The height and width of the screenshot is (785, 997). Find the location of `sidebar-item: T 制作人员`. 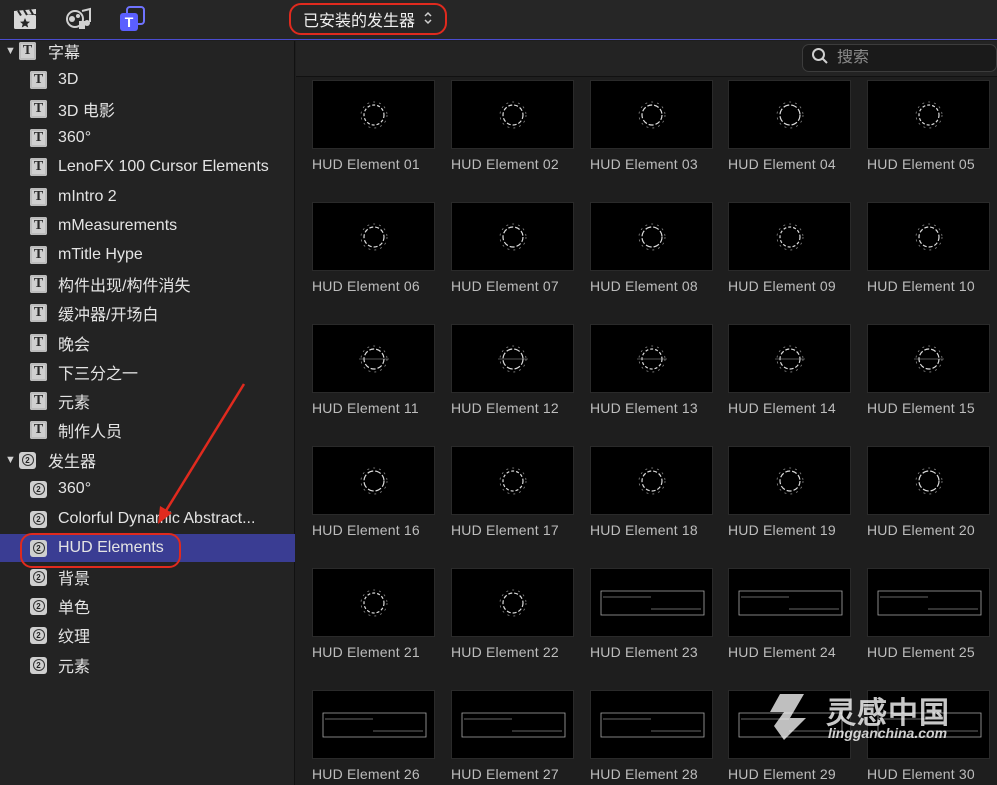

sidebar-item: T 制作人员 is located at coordinates (147, 430).